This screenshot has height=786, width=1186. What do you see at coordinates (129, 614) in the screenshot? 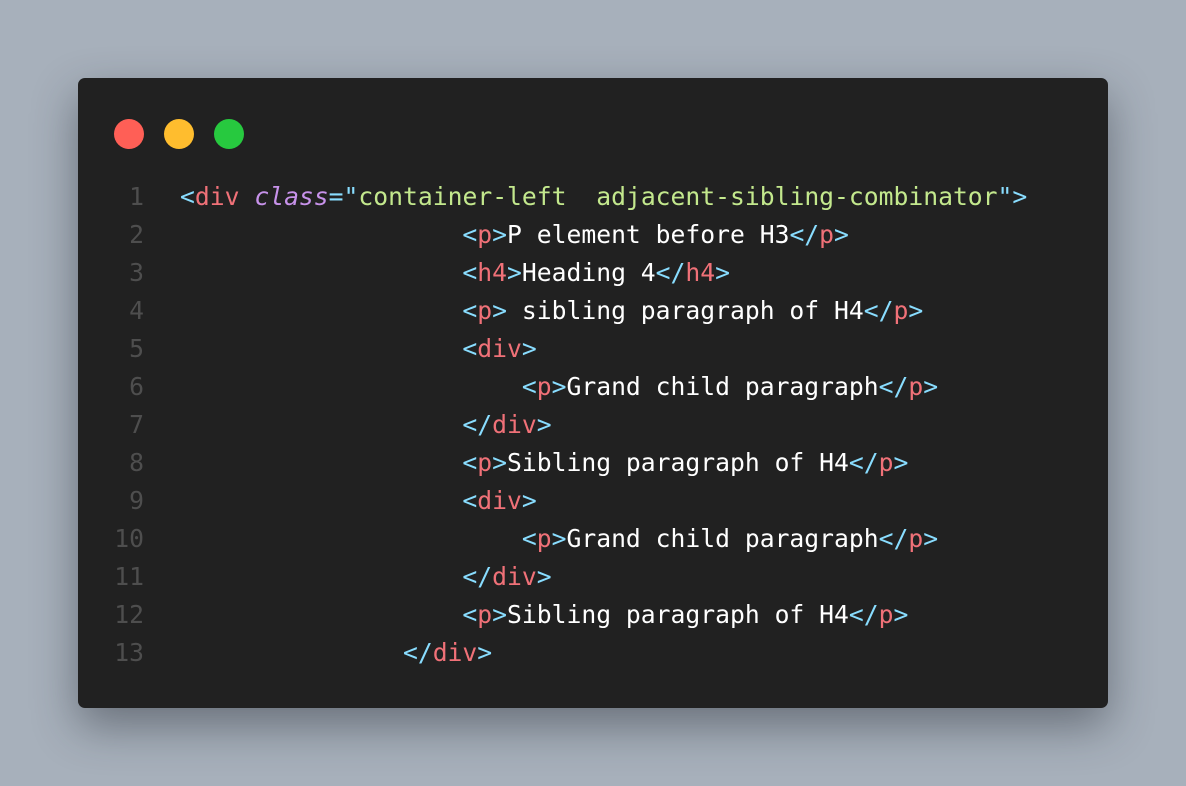
I see `line-number: 12` at bounding box center [129, 614].